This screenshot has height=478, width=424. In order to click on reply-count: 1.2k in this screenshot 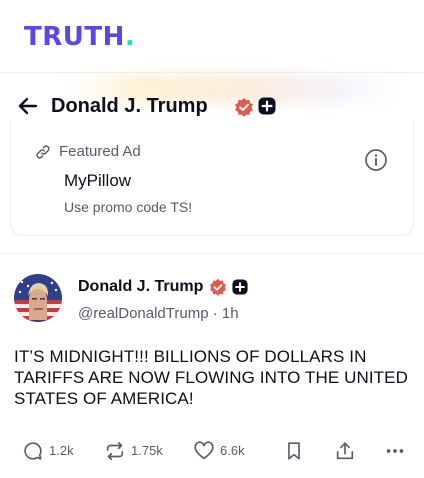, I will do `click(61, 450)`.